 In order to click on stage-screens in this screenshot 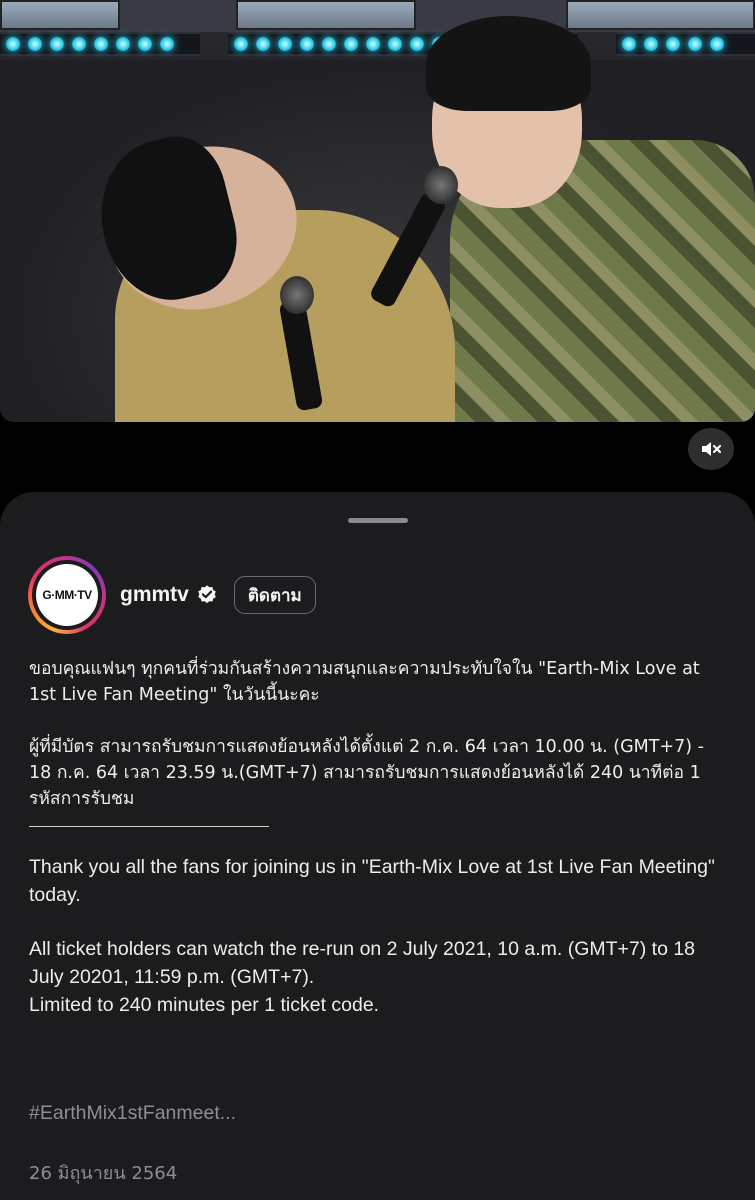, I will do `click(377, 16)`.